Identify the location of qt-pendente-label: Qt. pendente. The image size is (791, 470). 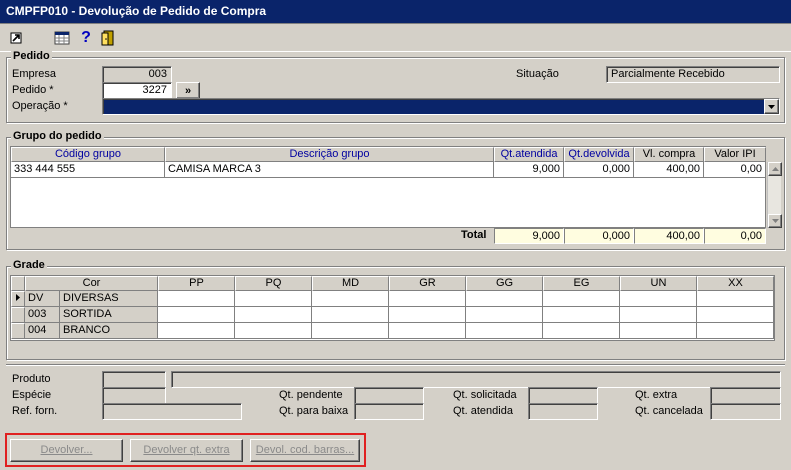
(311, 395).